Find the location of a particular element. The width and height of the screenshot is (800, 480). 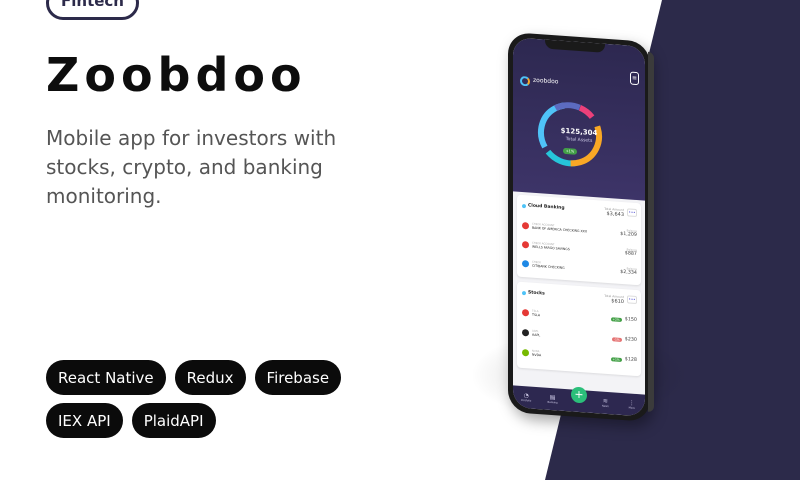

bottom-navigation: ◔ Portfolio ▤ Banking + ≋ News ⋮ More is located at coordinates (579, 401).